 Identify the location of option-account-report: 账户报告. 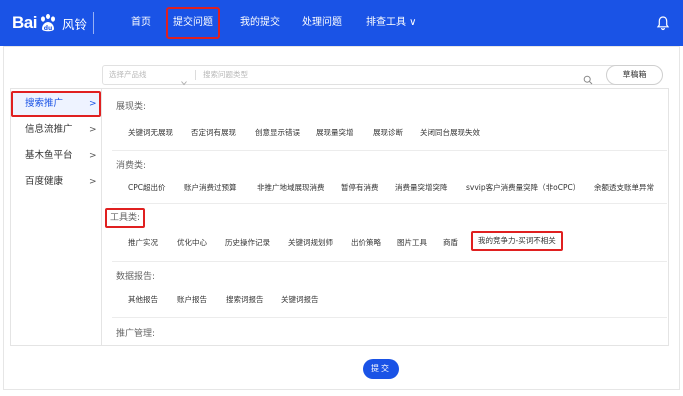
(192, 299).